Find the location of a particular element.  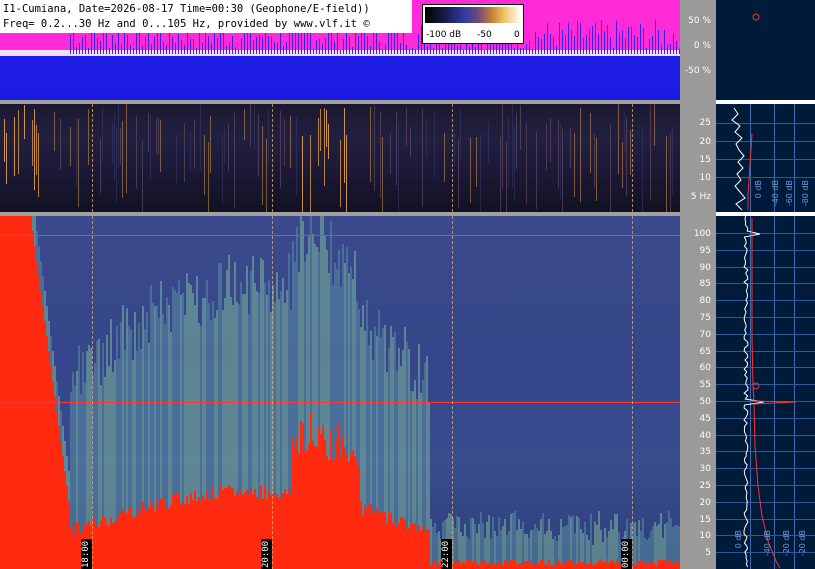

main-axis-label: 100 is located at coordinates (702, 234).